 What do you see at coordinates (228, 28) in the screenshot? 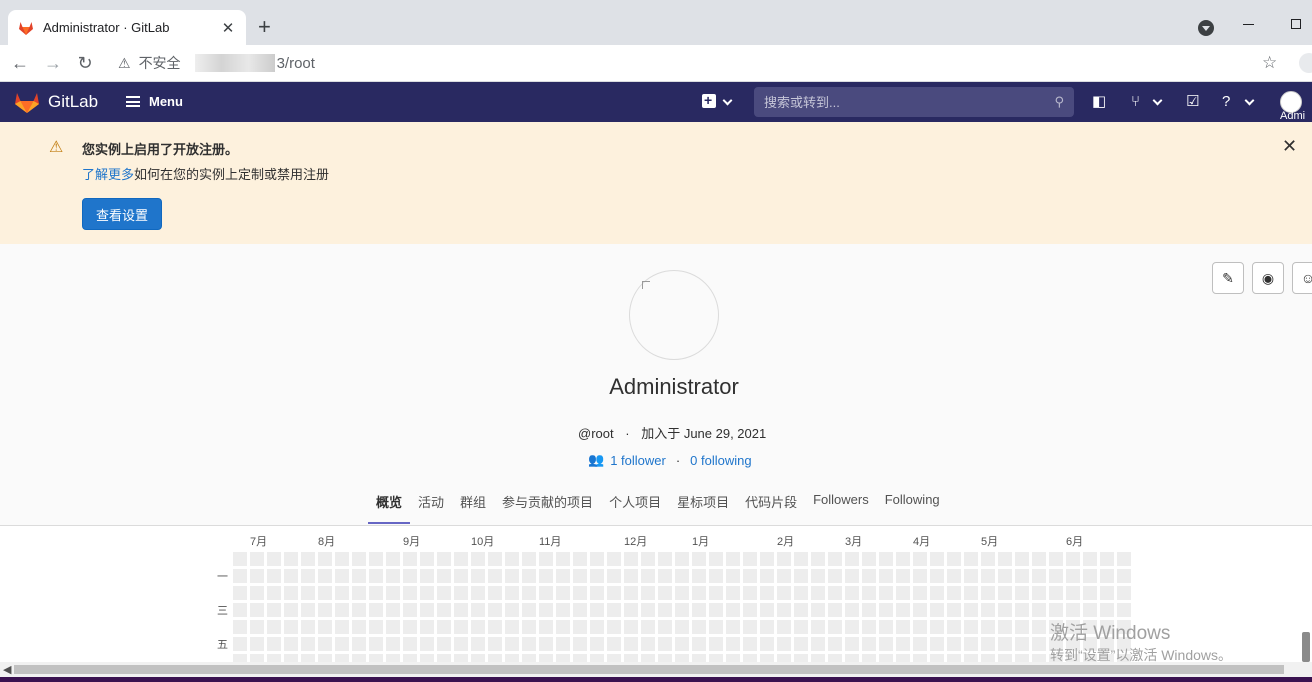
I see `tab-close-icon: ✕` at bounding box center [228, 28].